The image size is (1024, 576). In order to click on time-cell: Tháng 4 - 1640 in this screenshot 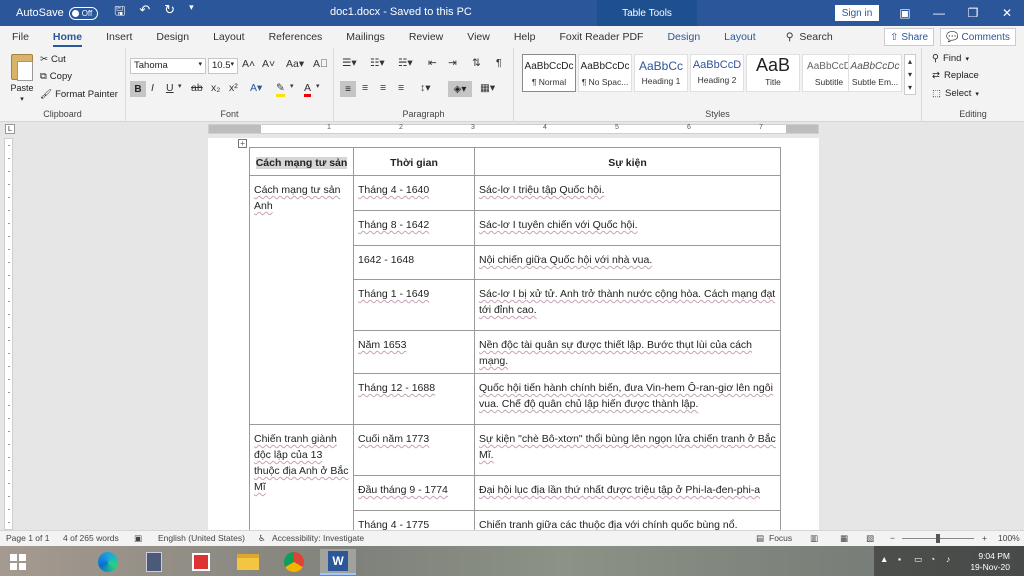, I will do `click(414, 193)`.